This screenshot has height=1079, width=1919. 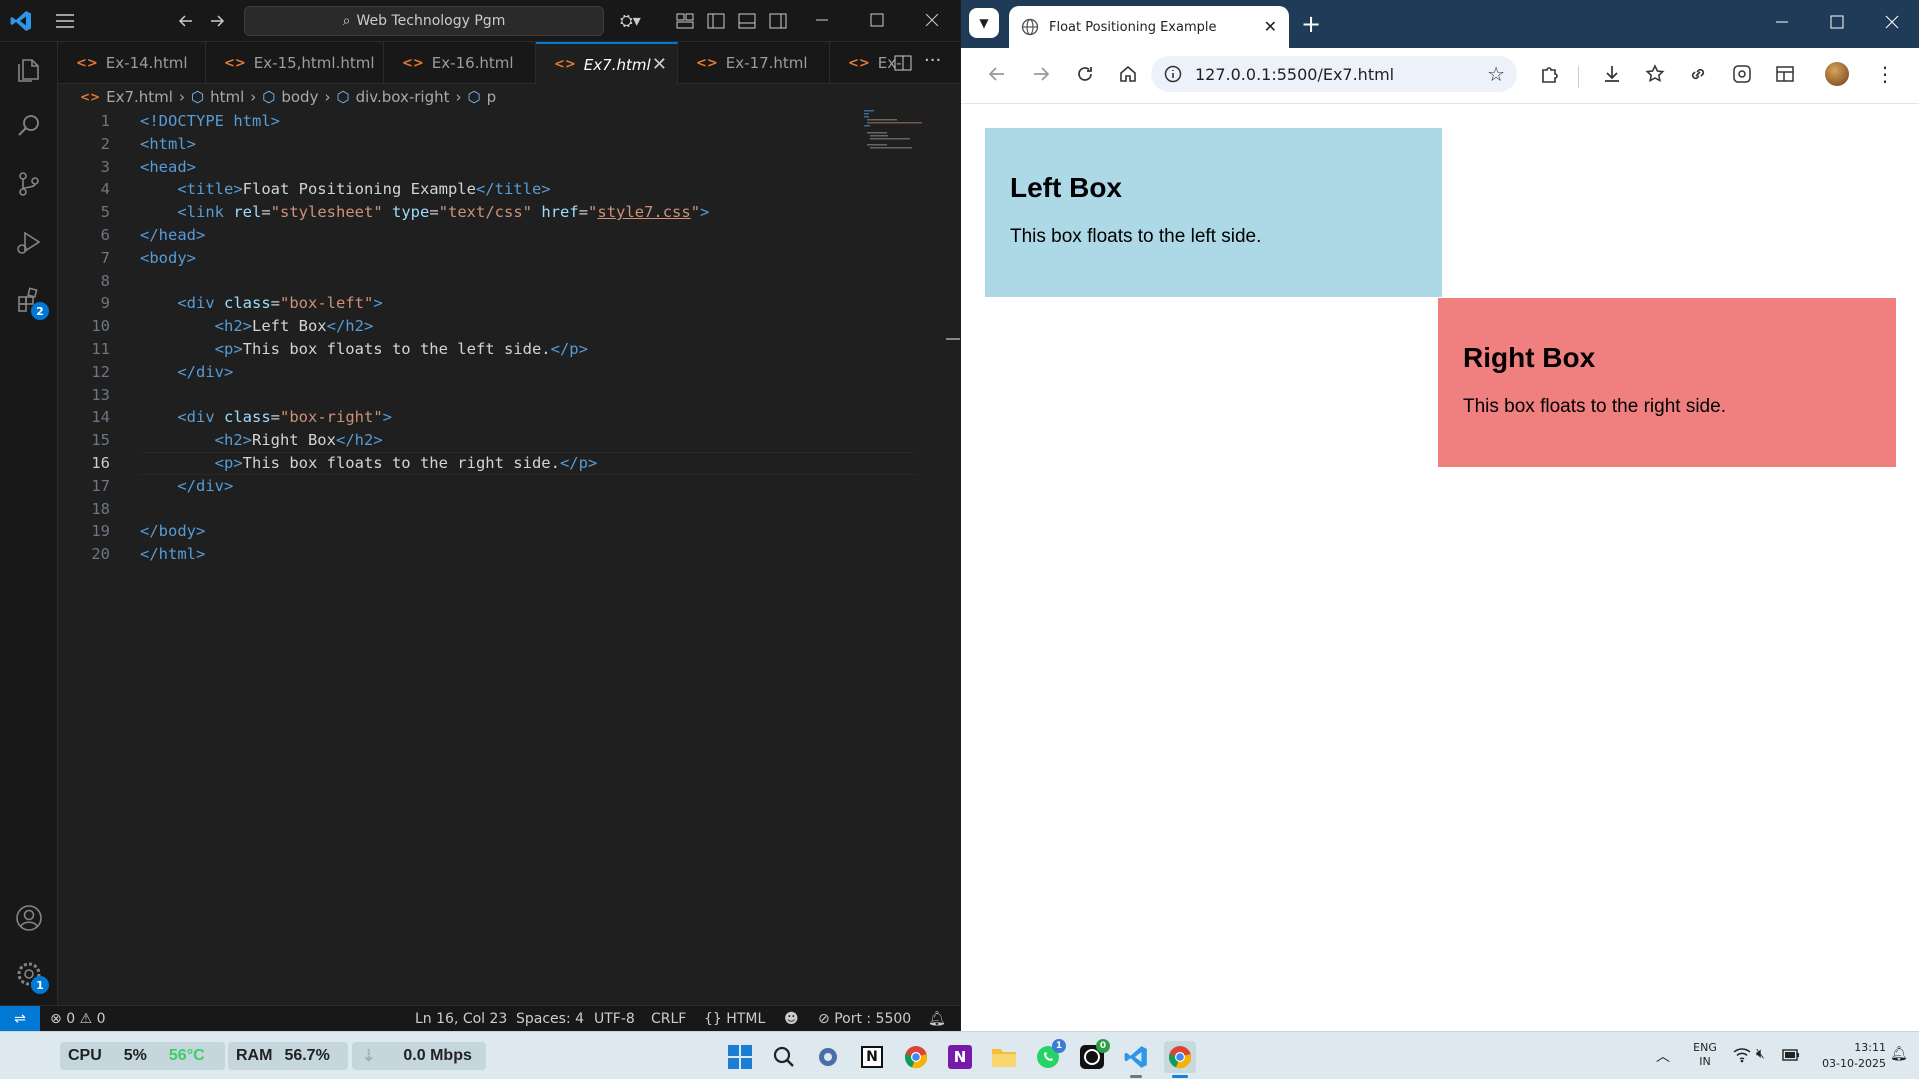 What do you see at coordinates (1128, 74) in the screenshot?
I see `home-icon` at bounding box center [1128, 74].